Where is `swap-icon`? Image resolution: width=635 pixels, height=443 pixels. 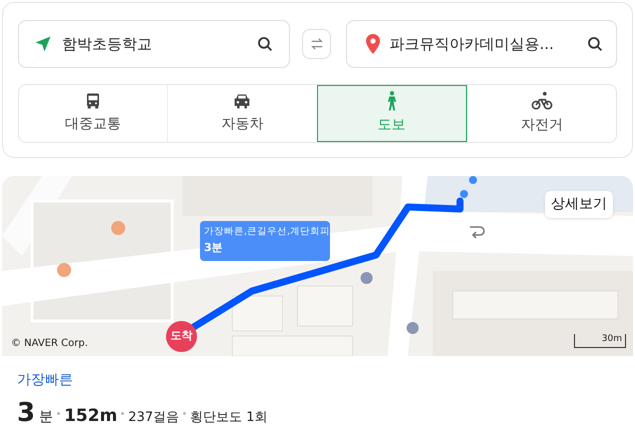 swap-icon is located at coordinates (317, 44).